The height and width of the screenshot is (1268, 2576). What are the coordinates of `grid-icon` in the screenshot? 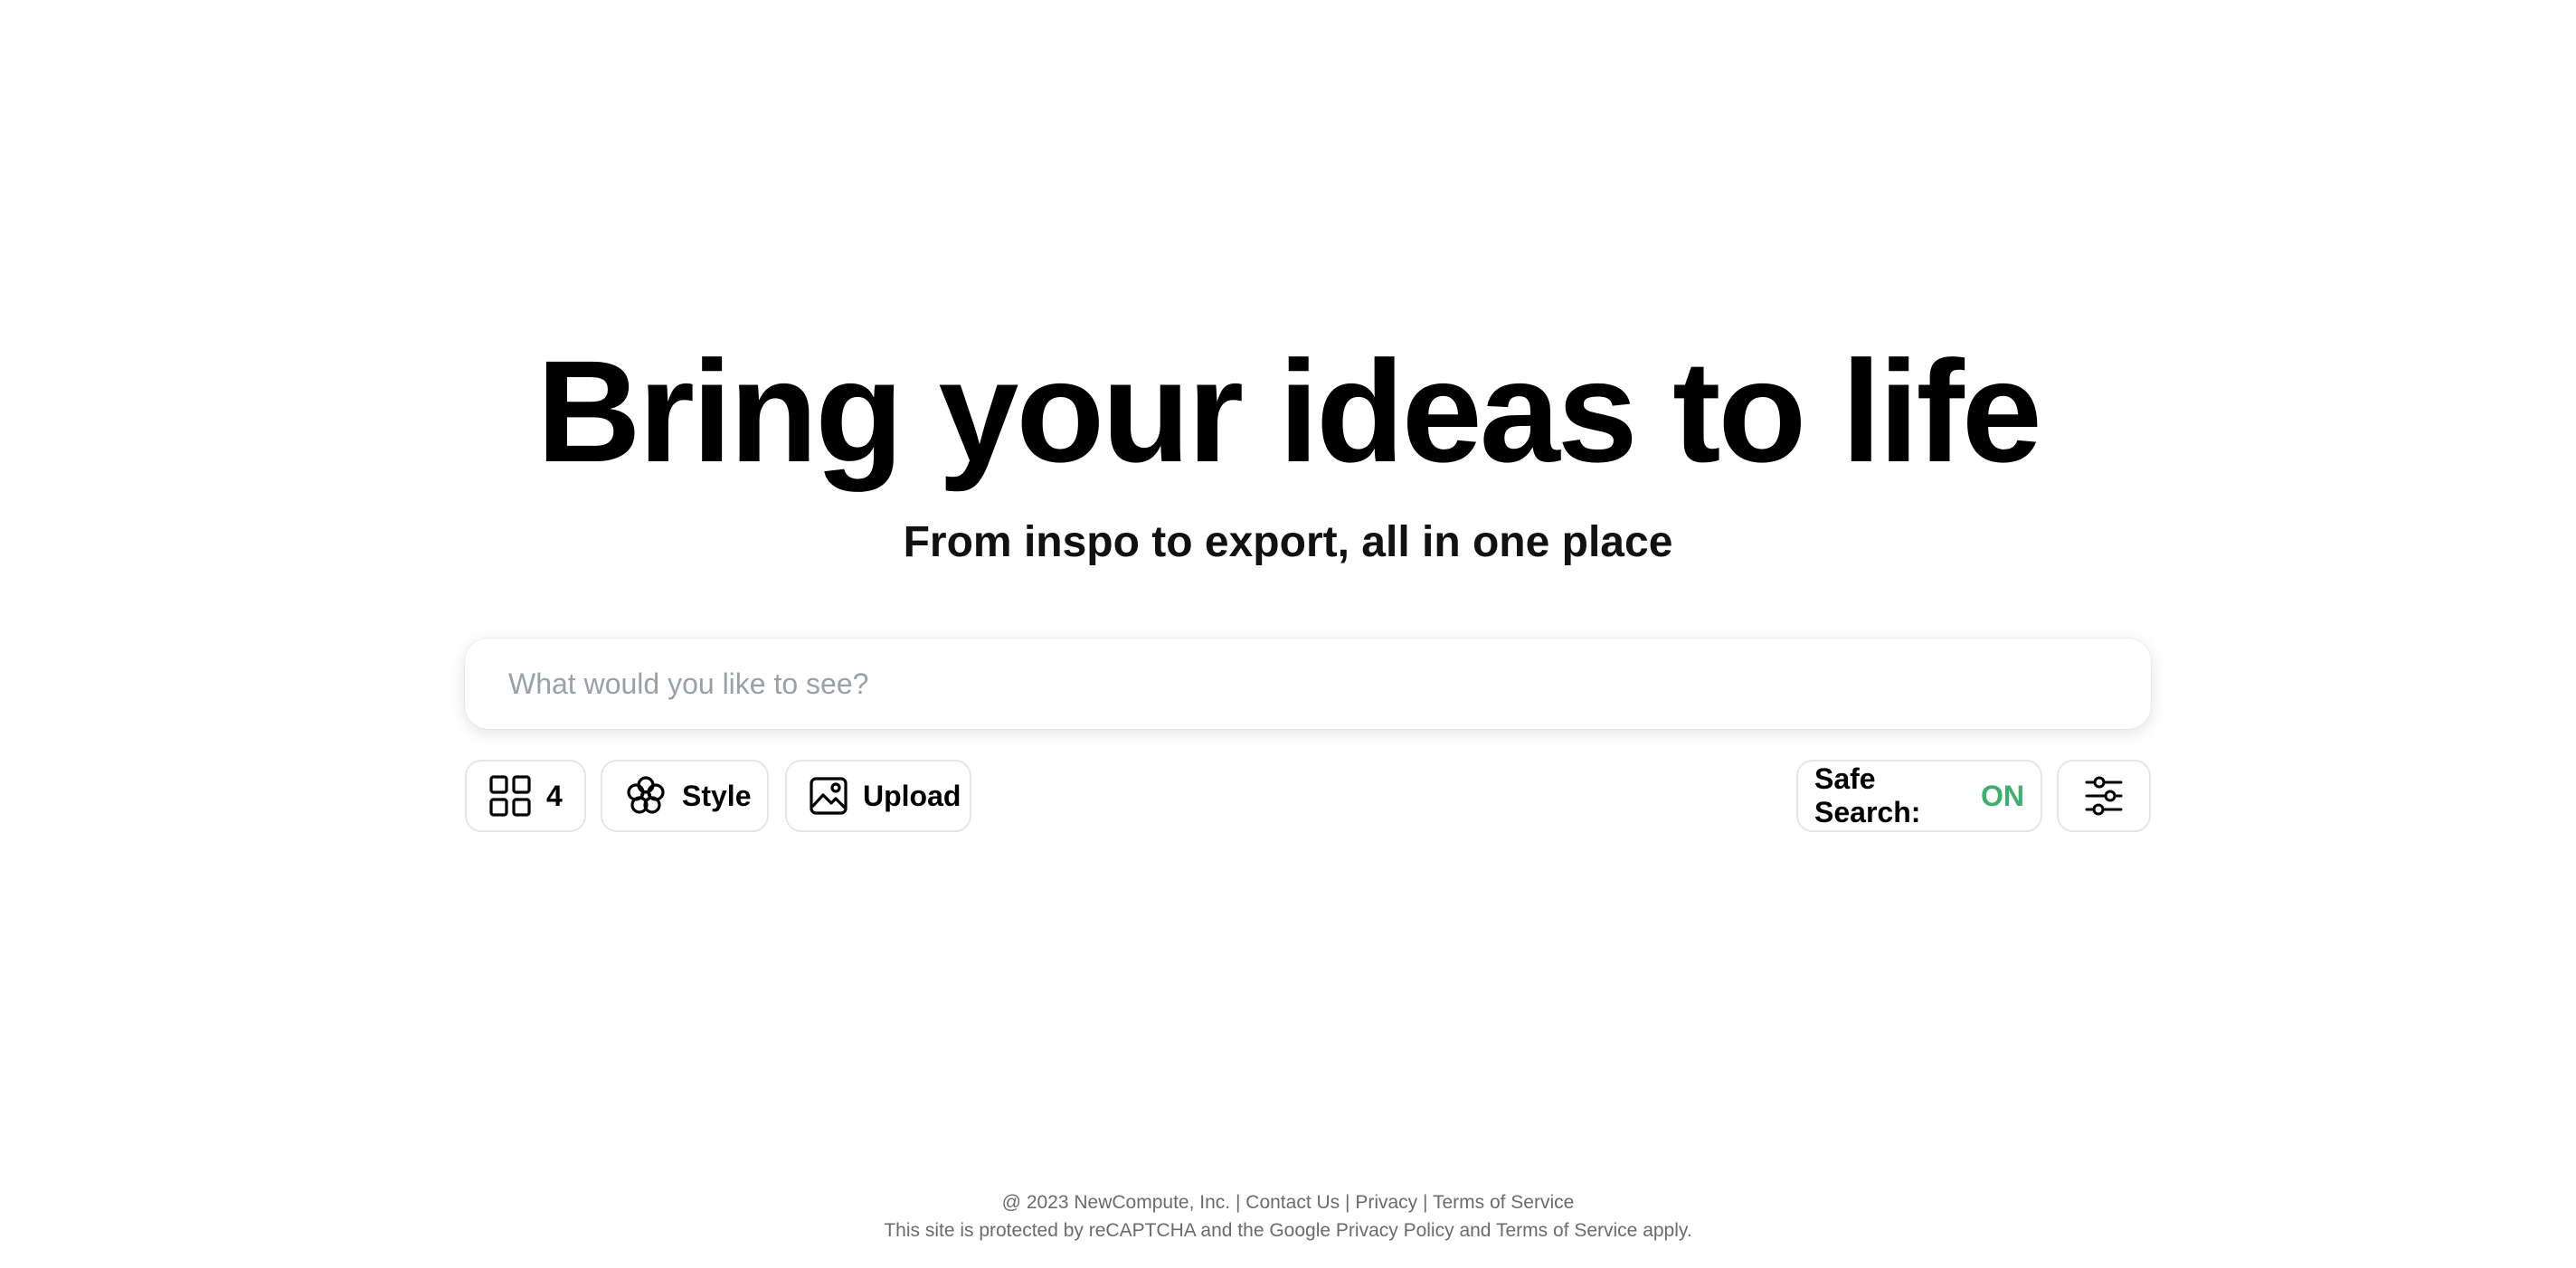 It's located at (510, 796).